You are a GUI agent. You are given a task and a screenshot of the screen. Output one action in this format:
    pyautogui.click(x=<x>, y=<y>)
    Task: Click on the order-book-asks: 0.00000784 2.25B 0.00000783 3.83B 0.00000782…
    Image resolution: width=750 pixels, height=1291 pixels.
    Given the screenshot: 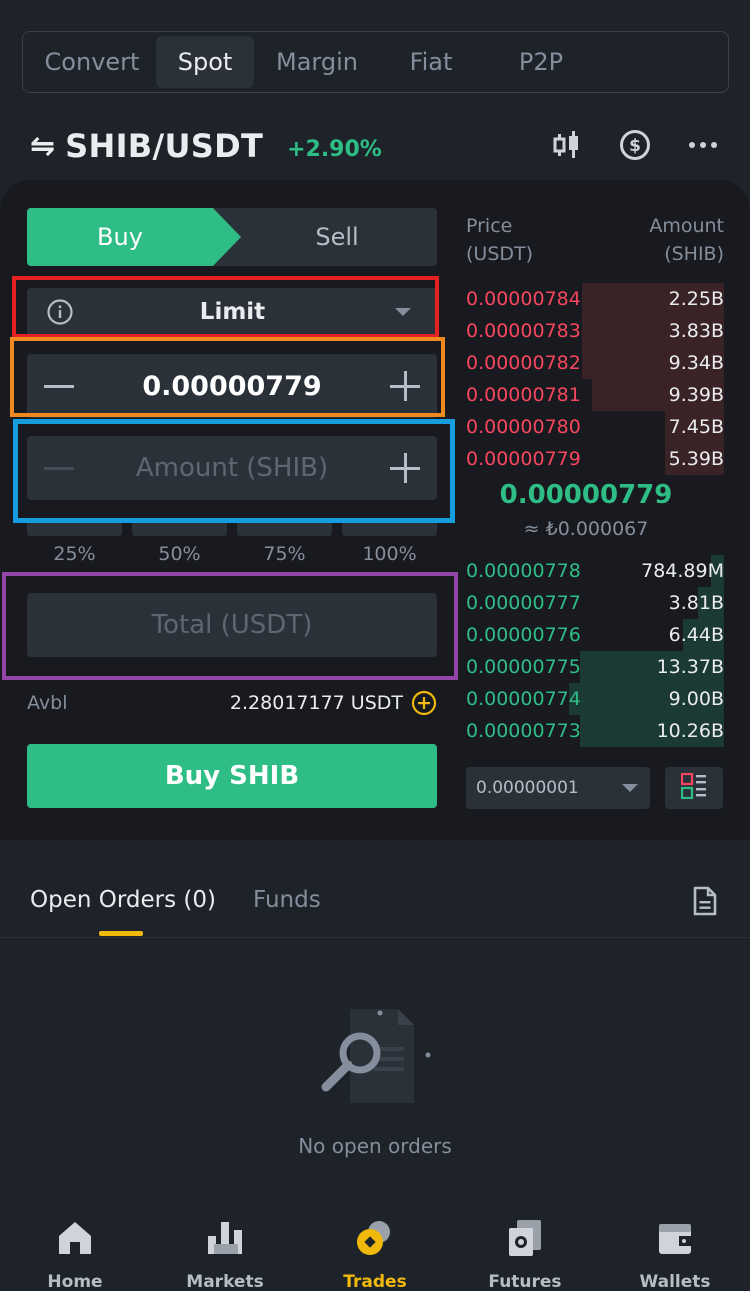 What is the action you would take?
    pyautogui.click(x=595, y=379)
    